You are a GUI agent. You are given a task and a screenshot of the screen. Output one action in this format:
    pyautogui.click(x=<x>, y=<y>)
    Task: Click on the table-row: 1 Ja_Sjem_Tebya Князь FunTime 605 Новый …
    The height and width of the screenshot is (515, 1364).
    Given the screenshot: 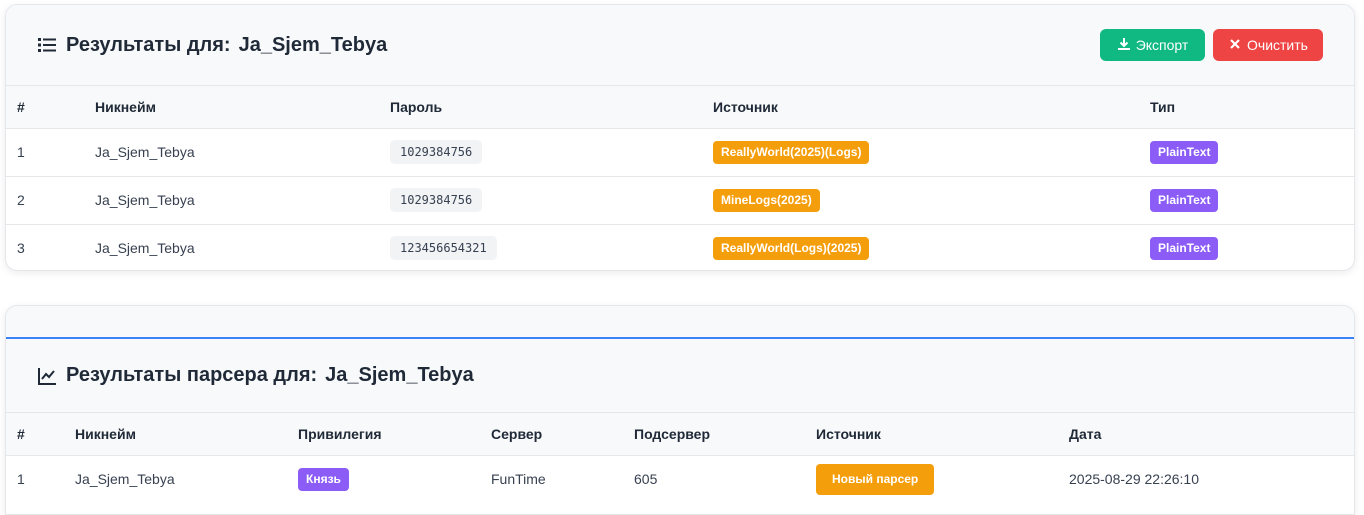 What is the action you would take?
    pyautogui.click(x=680, y=479)
    